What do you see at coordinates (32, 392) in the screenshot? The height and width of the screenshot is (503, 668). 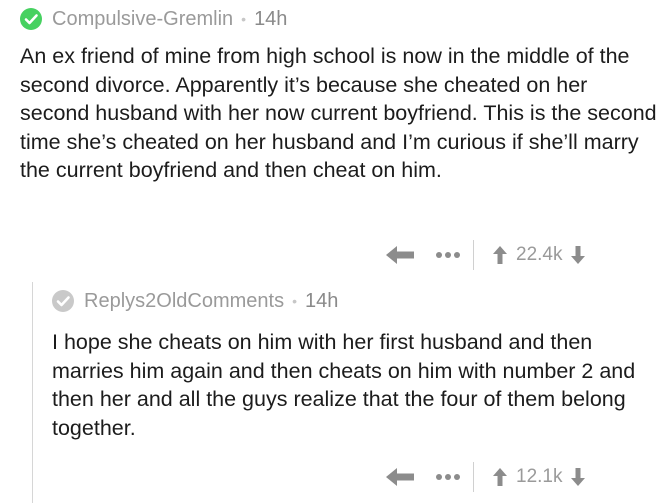 I see `thread-line` at bounding box center [32, 392].